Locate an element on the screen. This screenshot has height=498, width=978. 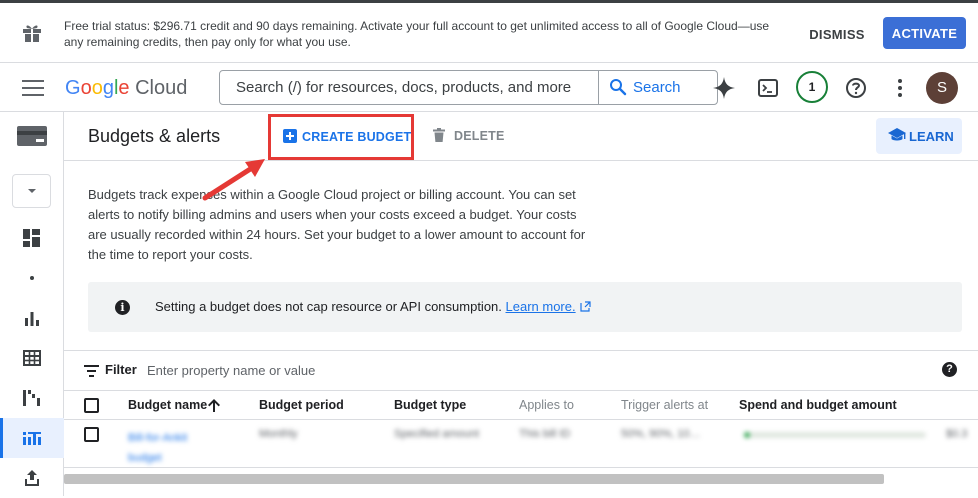
create-budget-label: CREATE BUDGET is located at coordinates (357, 137).